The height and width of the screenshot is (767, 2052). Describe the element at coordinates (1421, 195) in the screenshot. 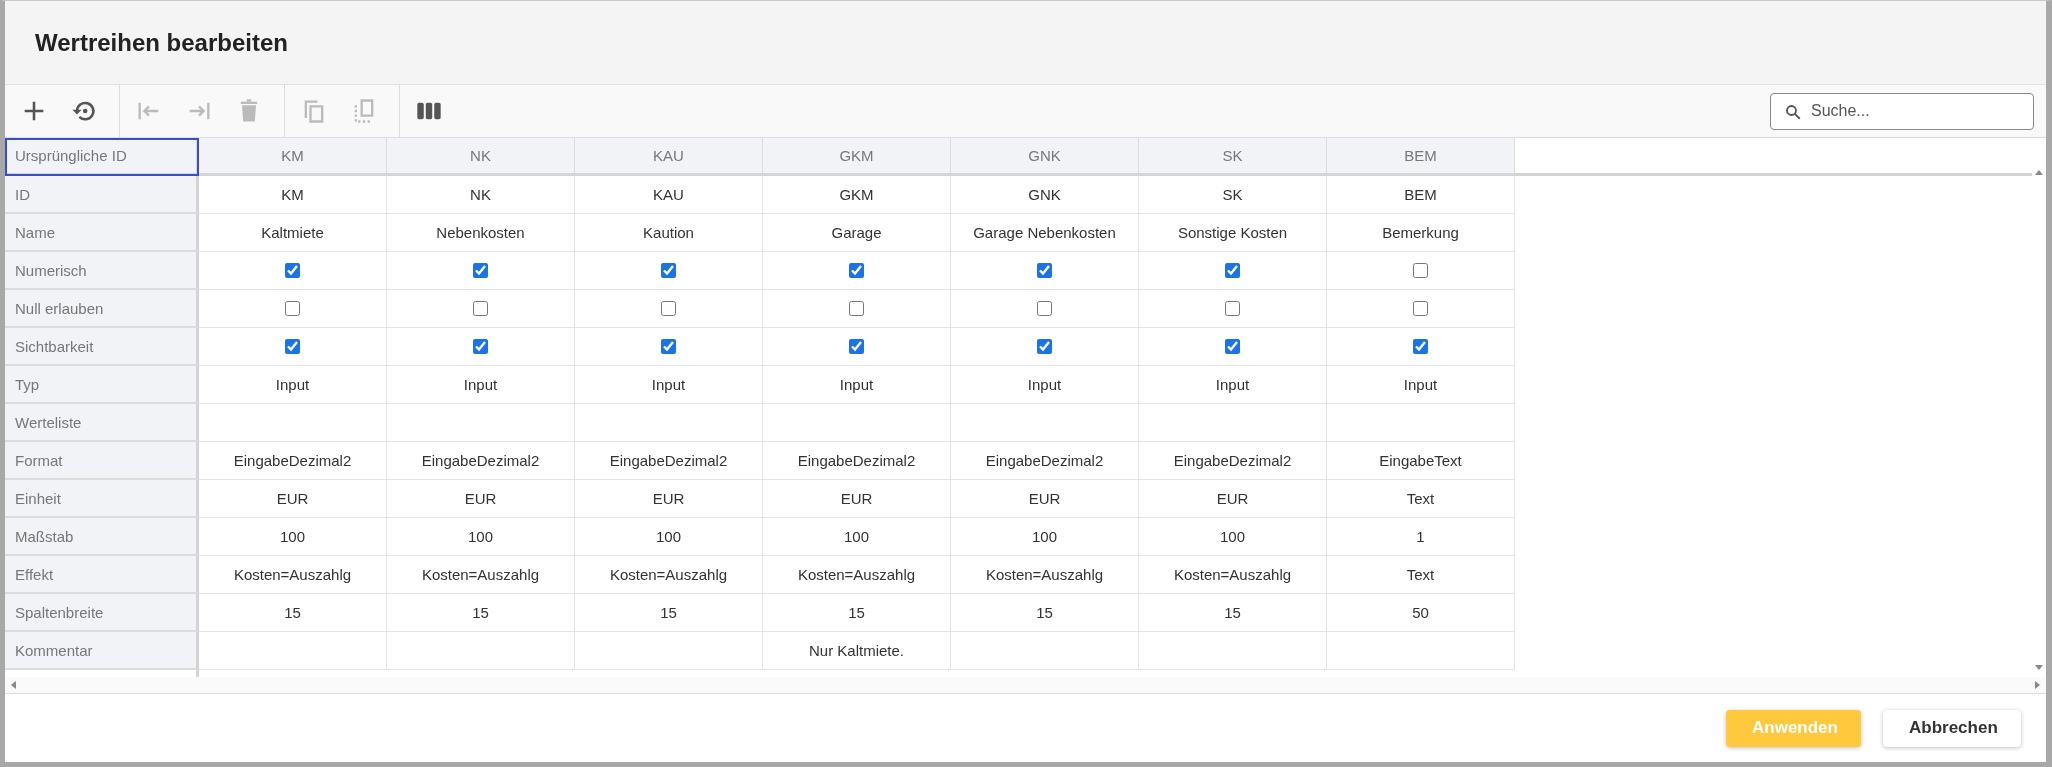

I see `table-cell: BEM` at that location.